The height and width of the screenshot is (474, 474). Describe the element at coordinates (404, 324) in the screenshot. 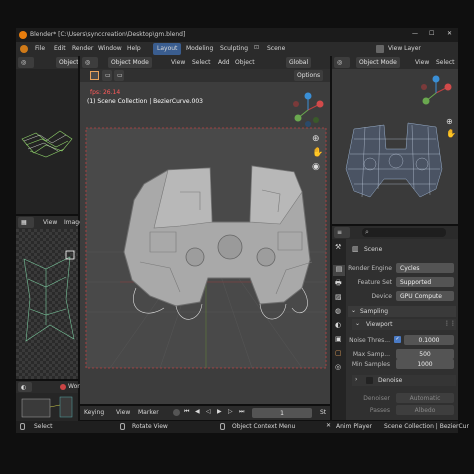

I see `viewport-subpanel-header: ⌄ Viewport ⋮⋮` at that location.